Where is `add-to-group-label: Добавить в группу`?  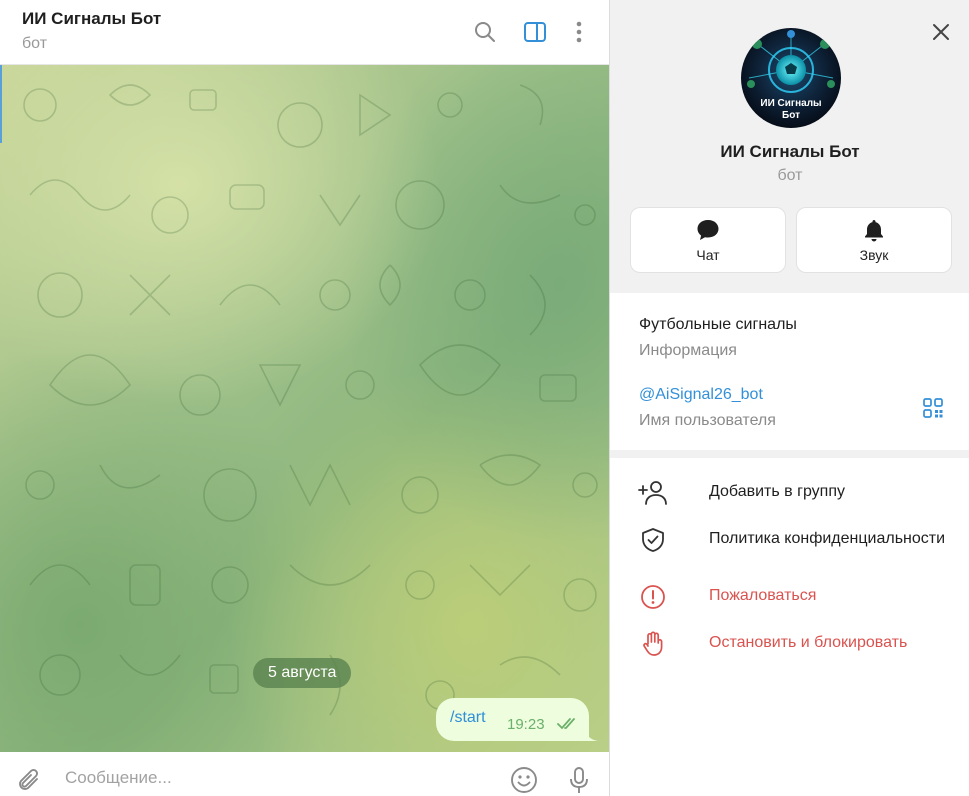 add-to-group-label: Добавить в группу is located at coordinates (777, 491).